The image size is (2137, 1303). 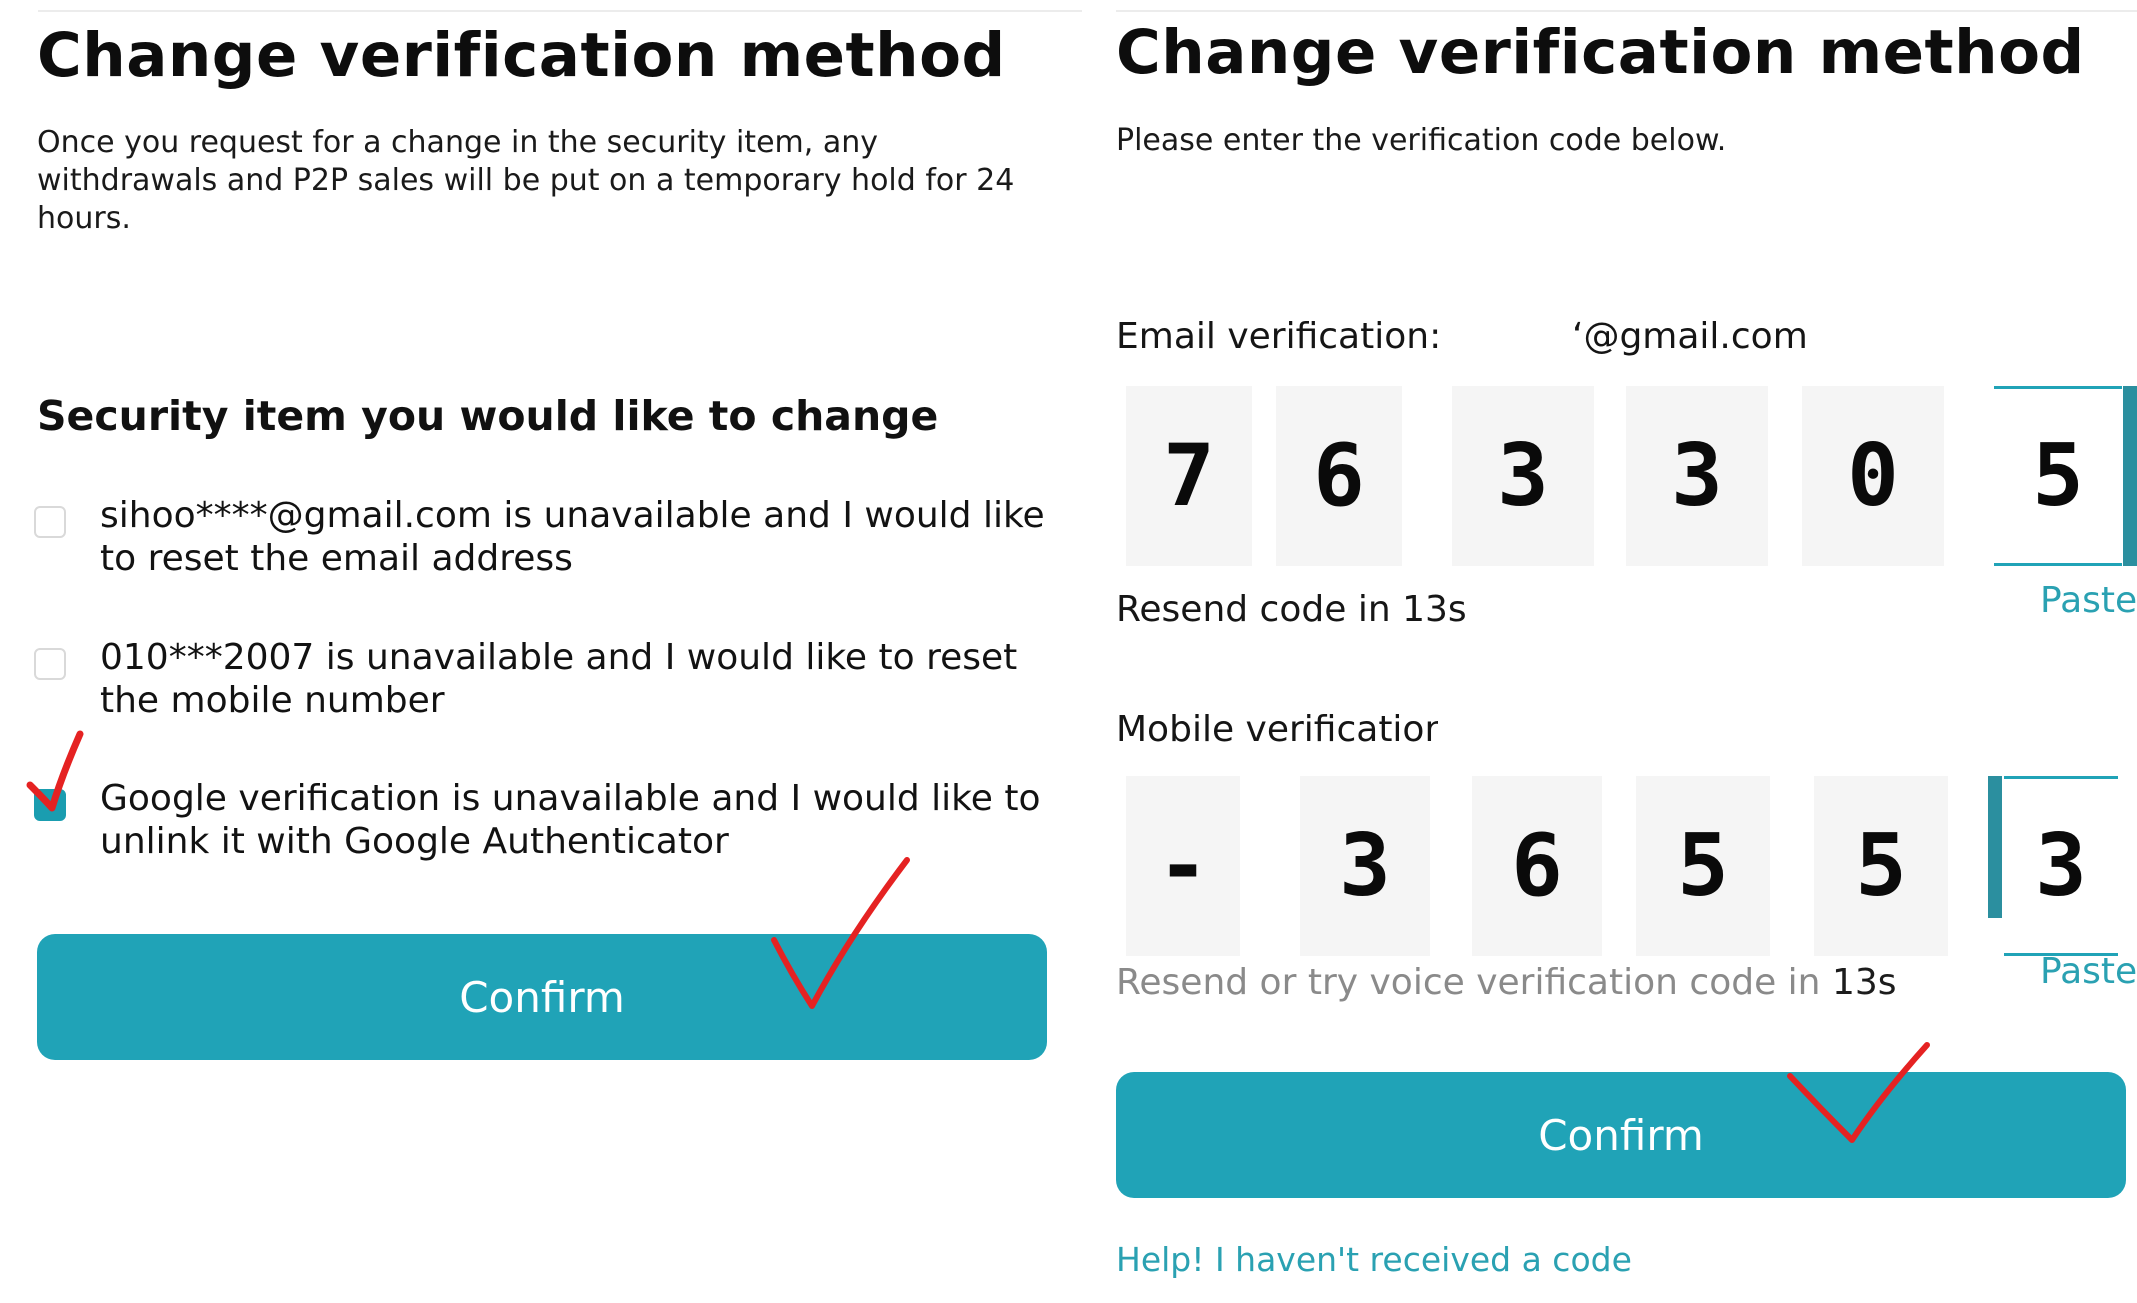 What do you see at coordinates (1277, 729) in the screenshot?
I see `mobile-verification-label: Mobile verification: +010***2` at bounding box center [1277, 729].